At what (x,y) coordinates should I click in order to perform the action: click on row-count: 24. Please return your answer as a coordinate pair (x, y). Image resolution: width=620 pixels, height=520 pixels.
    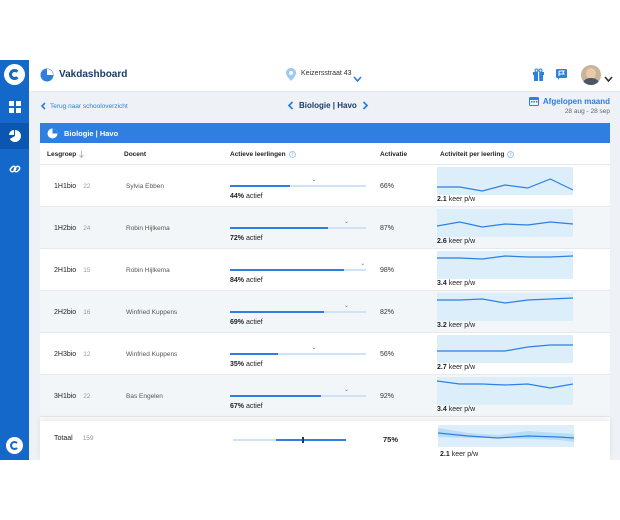
    Looking at the image, I should click on (87, 228).